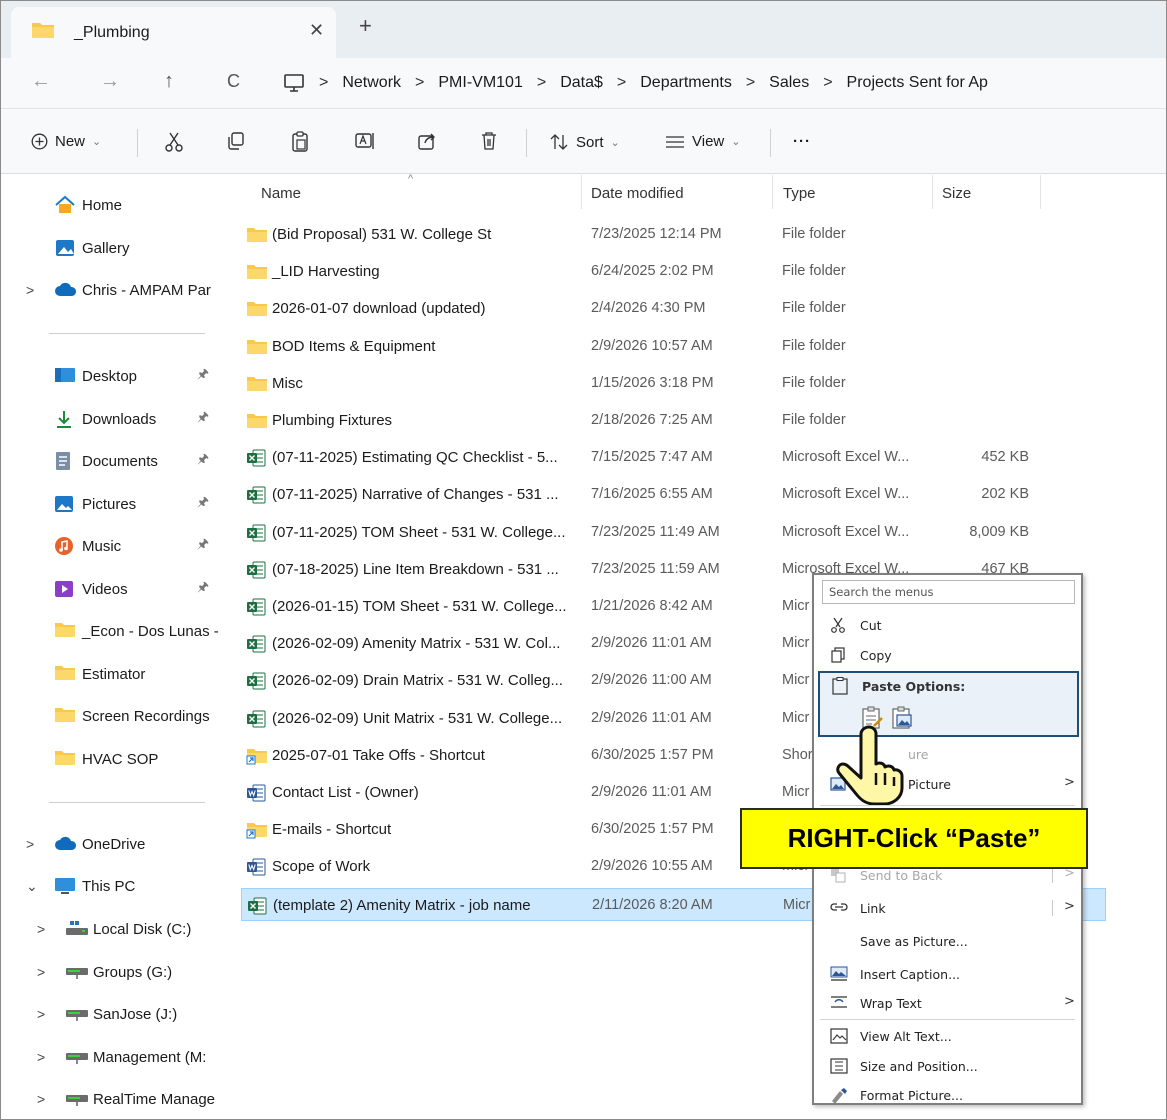 This screenshot has width=1167, height=1120. Describe the element at coordinates (112, 1057) in the screenshot. I see `sidebar-item-management-drive: > Management (M:` at that location.